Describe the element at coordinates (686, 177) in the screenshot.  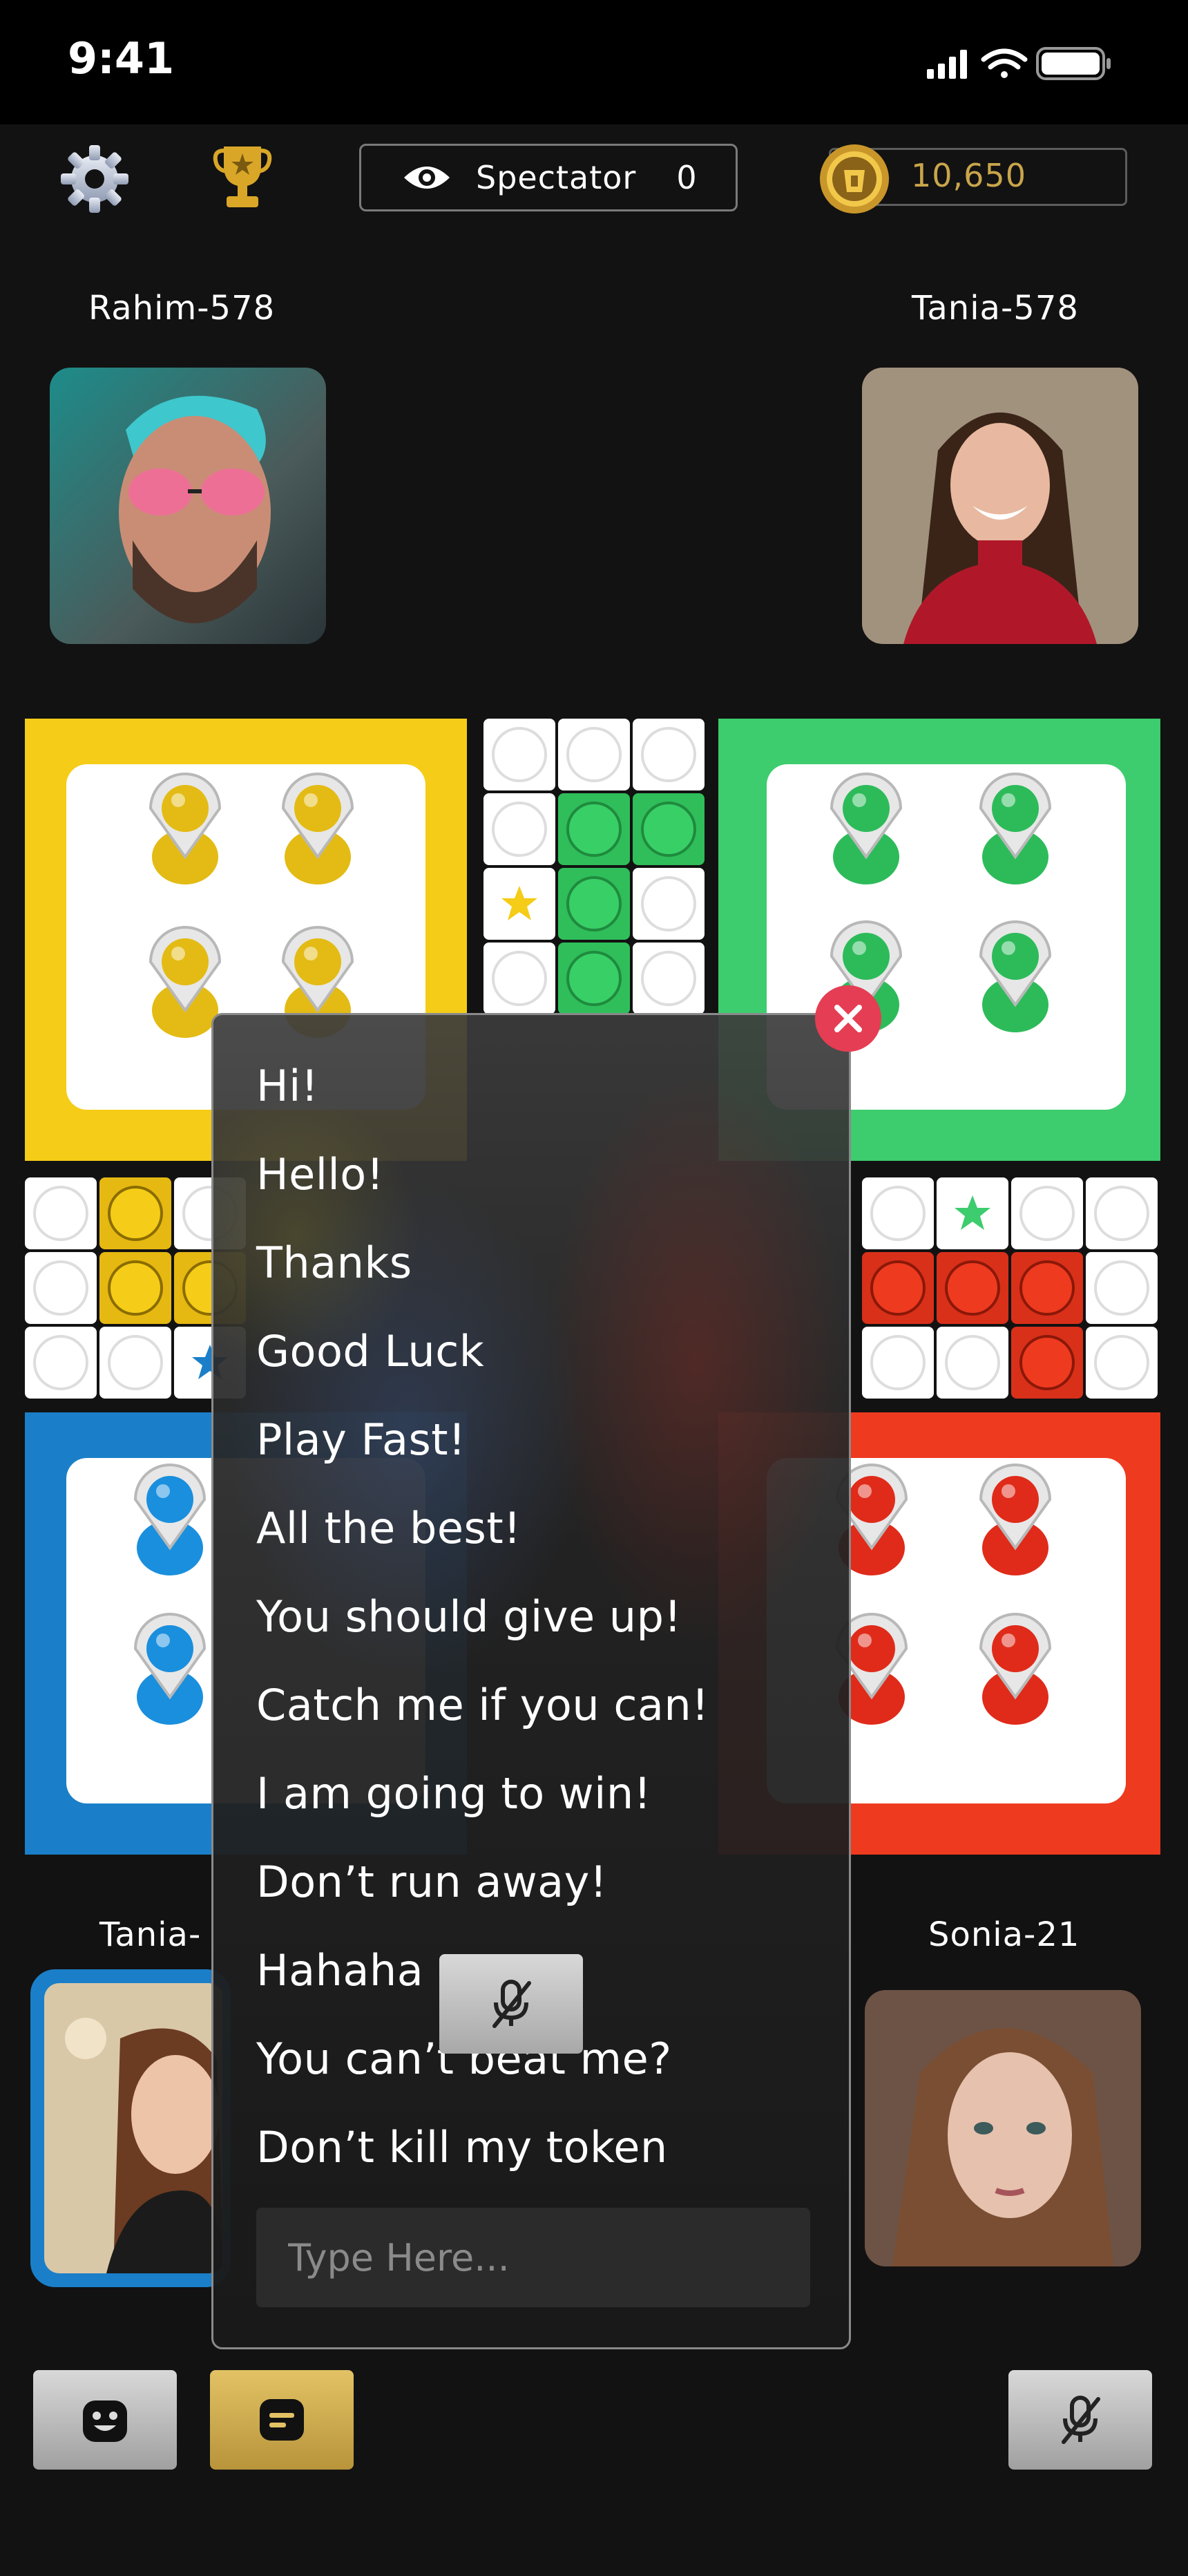
I see `spectator-count: 0` at that location.